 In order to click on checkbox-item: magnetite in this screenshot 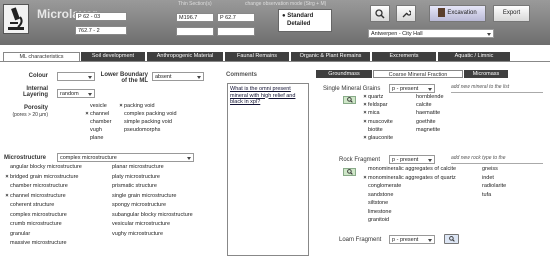, I will do `click(427, 131)`.